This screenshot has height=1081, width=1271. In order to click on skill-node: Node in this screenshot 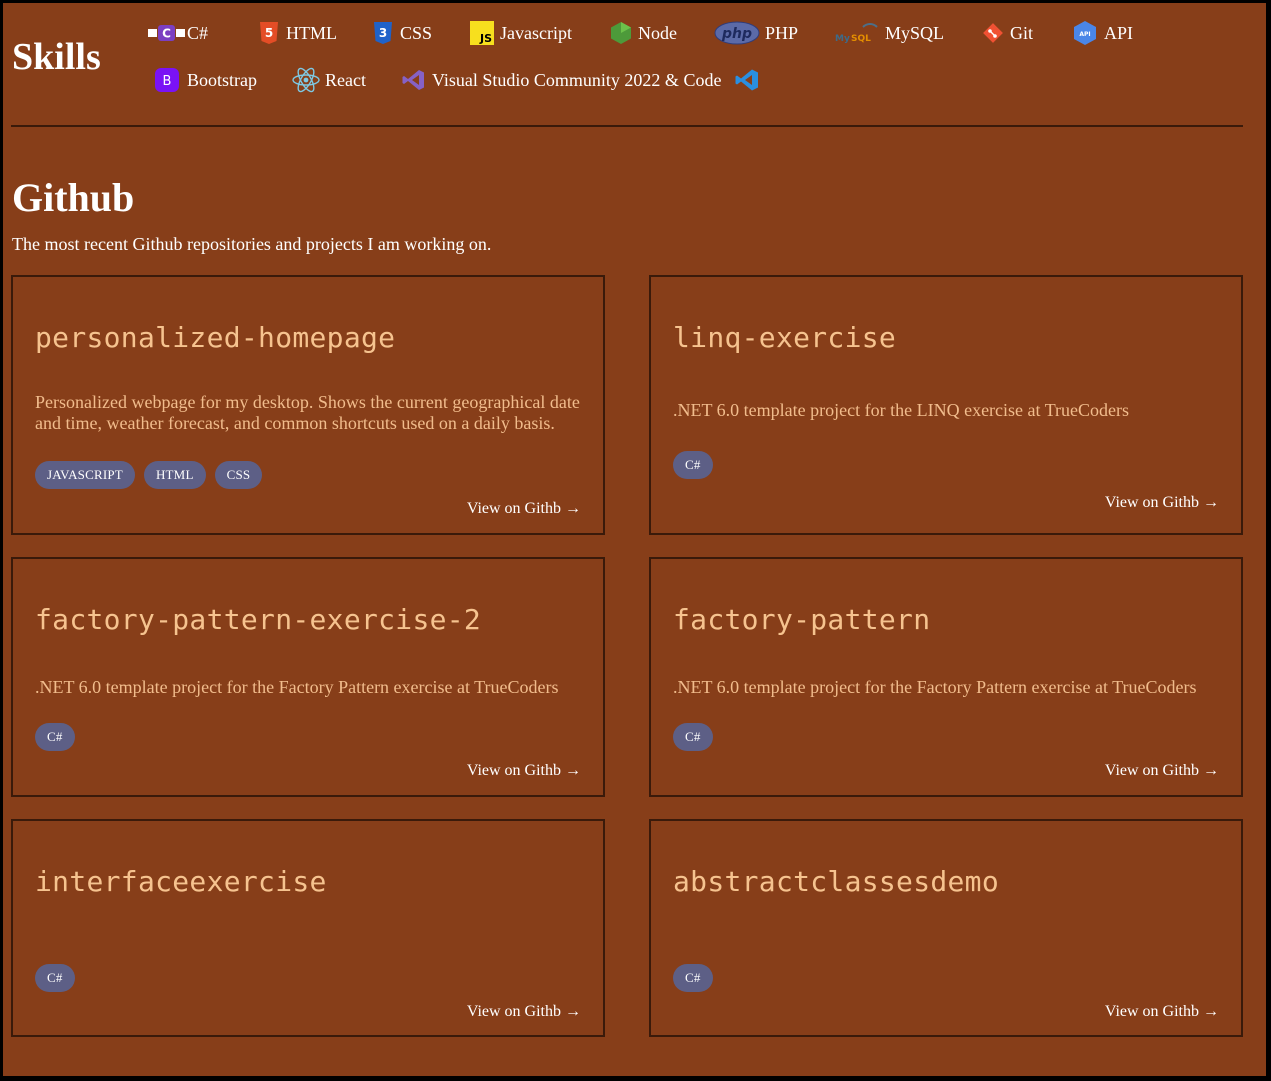, I will do `click(655, 33)`.